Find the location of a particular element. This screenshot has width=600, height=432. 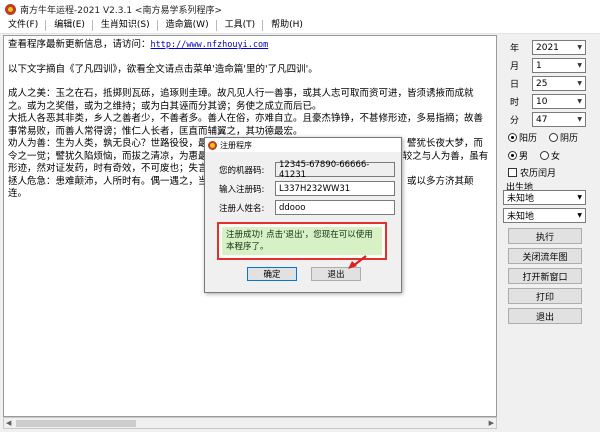

radio-solar-dot is located at coordinates (512, 137).